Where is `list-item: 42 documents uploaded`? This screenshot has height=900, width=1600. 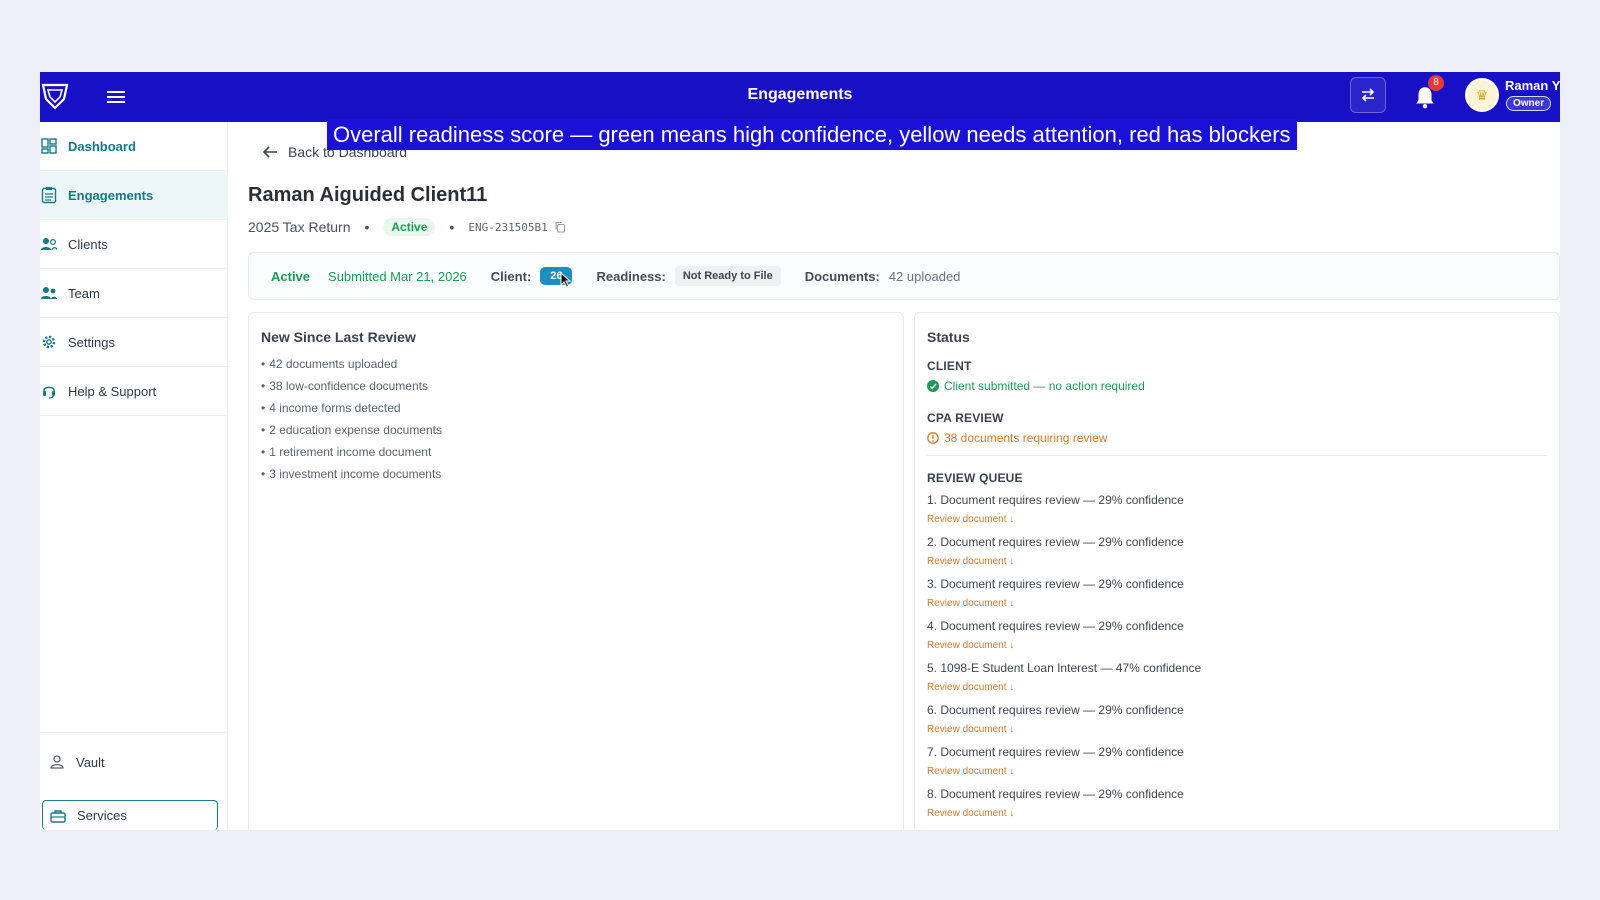 list-item: 42 documents uploaded is located at coordinates (351, 364).